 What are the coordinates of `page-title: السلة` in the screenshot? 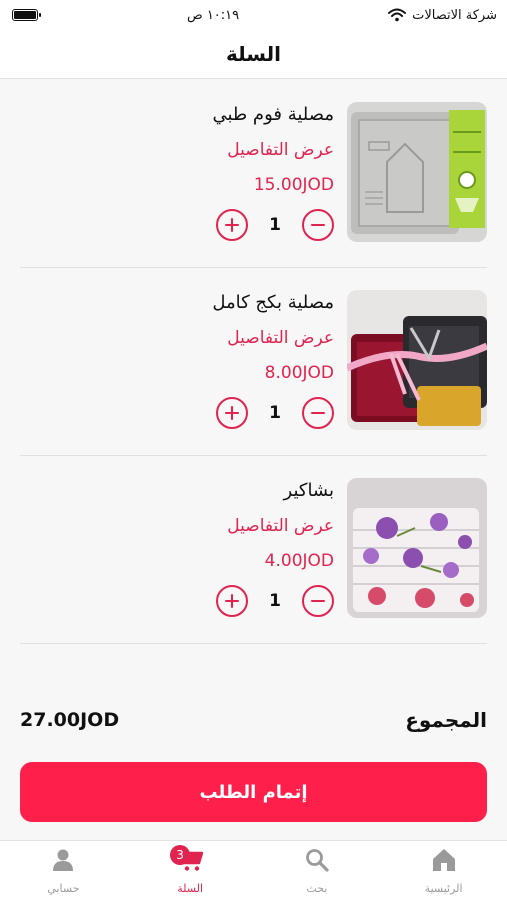 It's located at (253, 54).